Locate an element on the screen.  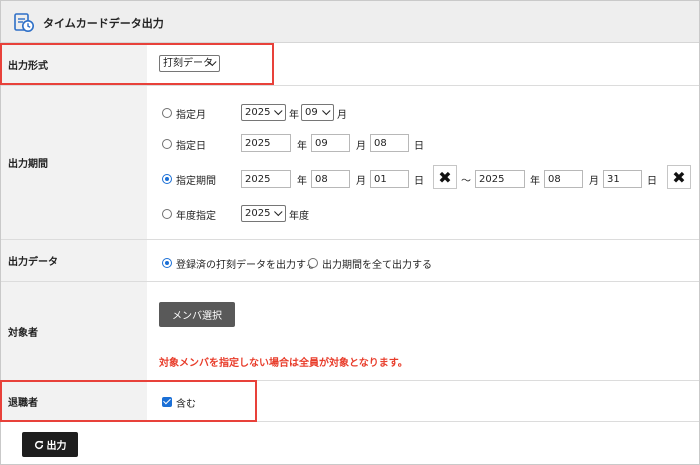
period-day-month-input: 09 is located at coordinates (330, 143).